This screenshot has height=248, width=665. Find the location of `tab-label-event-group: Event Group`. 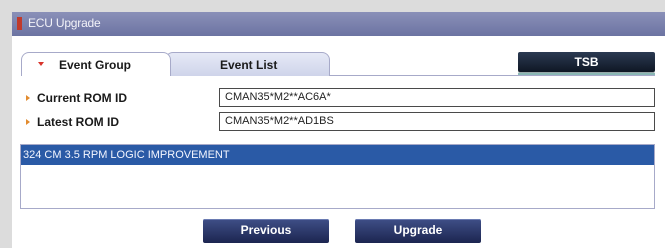

tab-label-event-group: Event Group is located at coordinates (95, 65).